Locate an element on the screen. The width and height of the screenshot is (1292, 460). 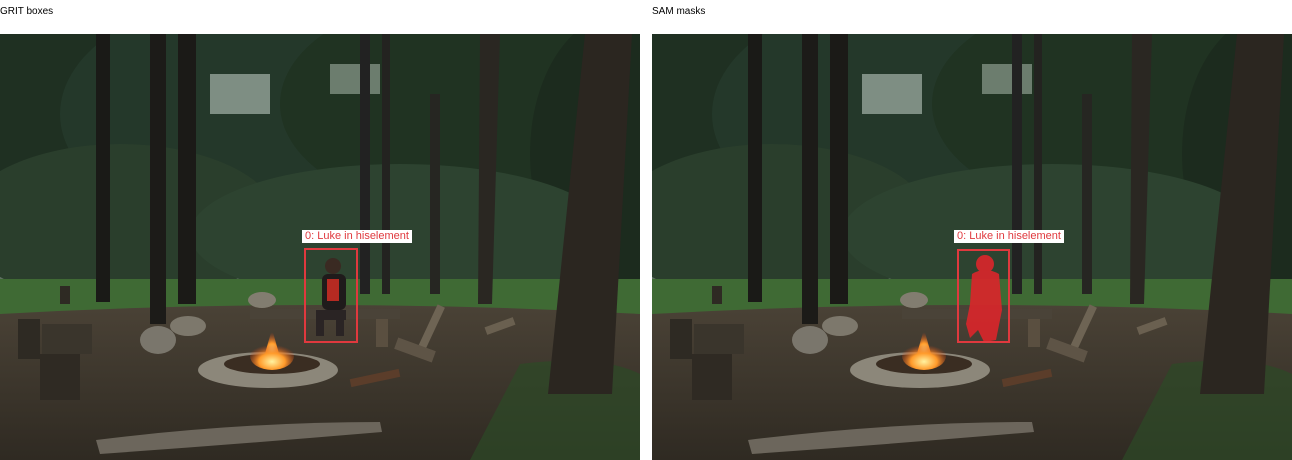
sam-bounding-box is located at coordinates (983, 296).